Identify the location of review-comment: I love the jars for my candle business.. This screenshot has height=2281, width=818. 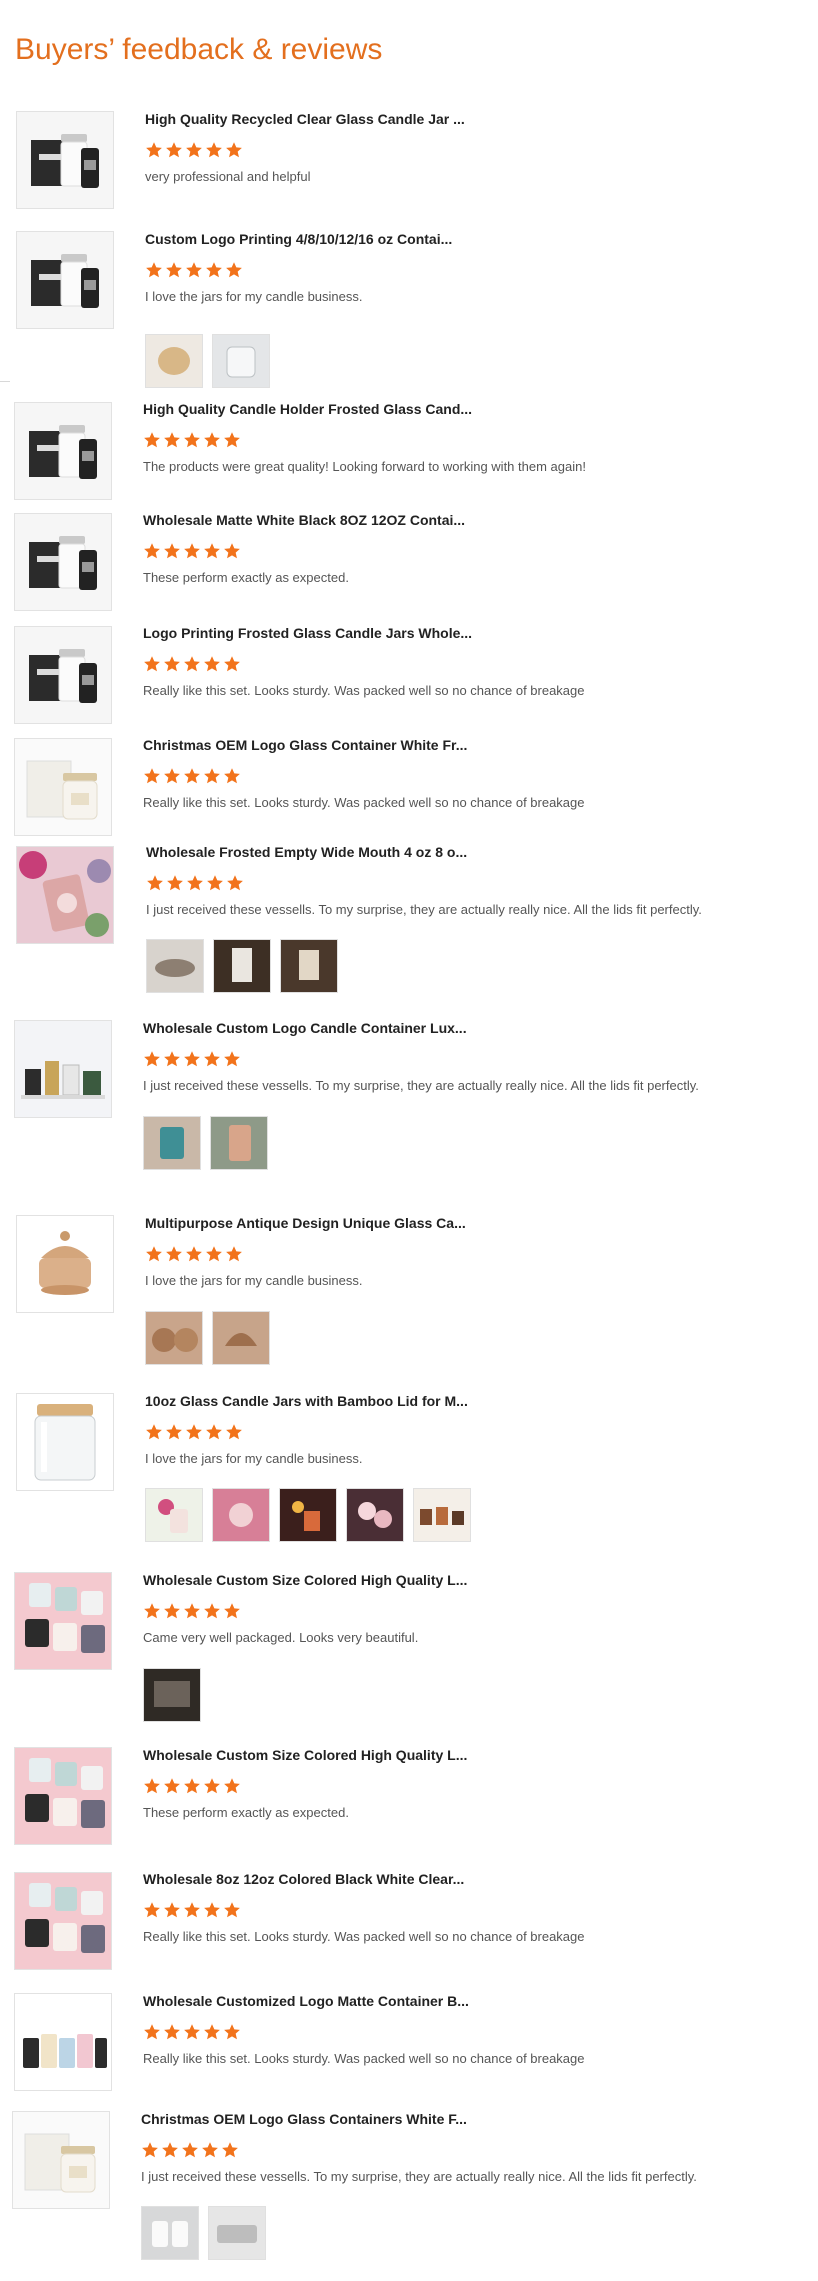
(254, 1458).